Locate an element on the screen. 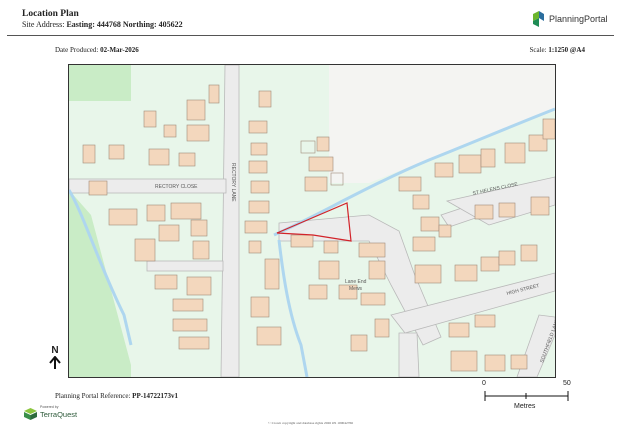 The image size is (621, 437). header-title: Location Plan is located at coordinates (50, 14).